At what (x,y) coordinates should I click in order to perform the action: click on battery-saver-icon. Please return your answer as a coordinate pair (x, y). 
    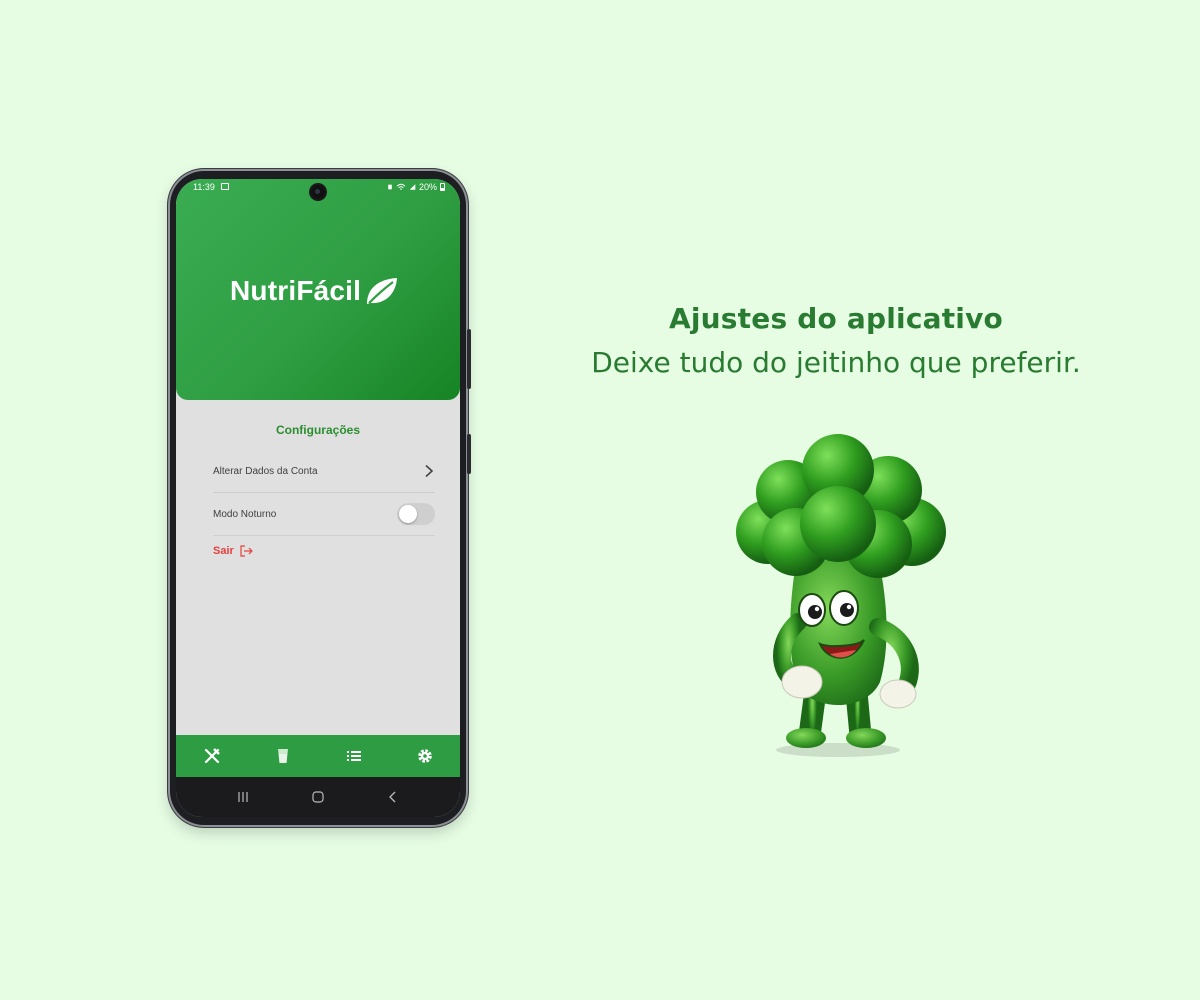
    Looking at the image, I should click on (390, 187).